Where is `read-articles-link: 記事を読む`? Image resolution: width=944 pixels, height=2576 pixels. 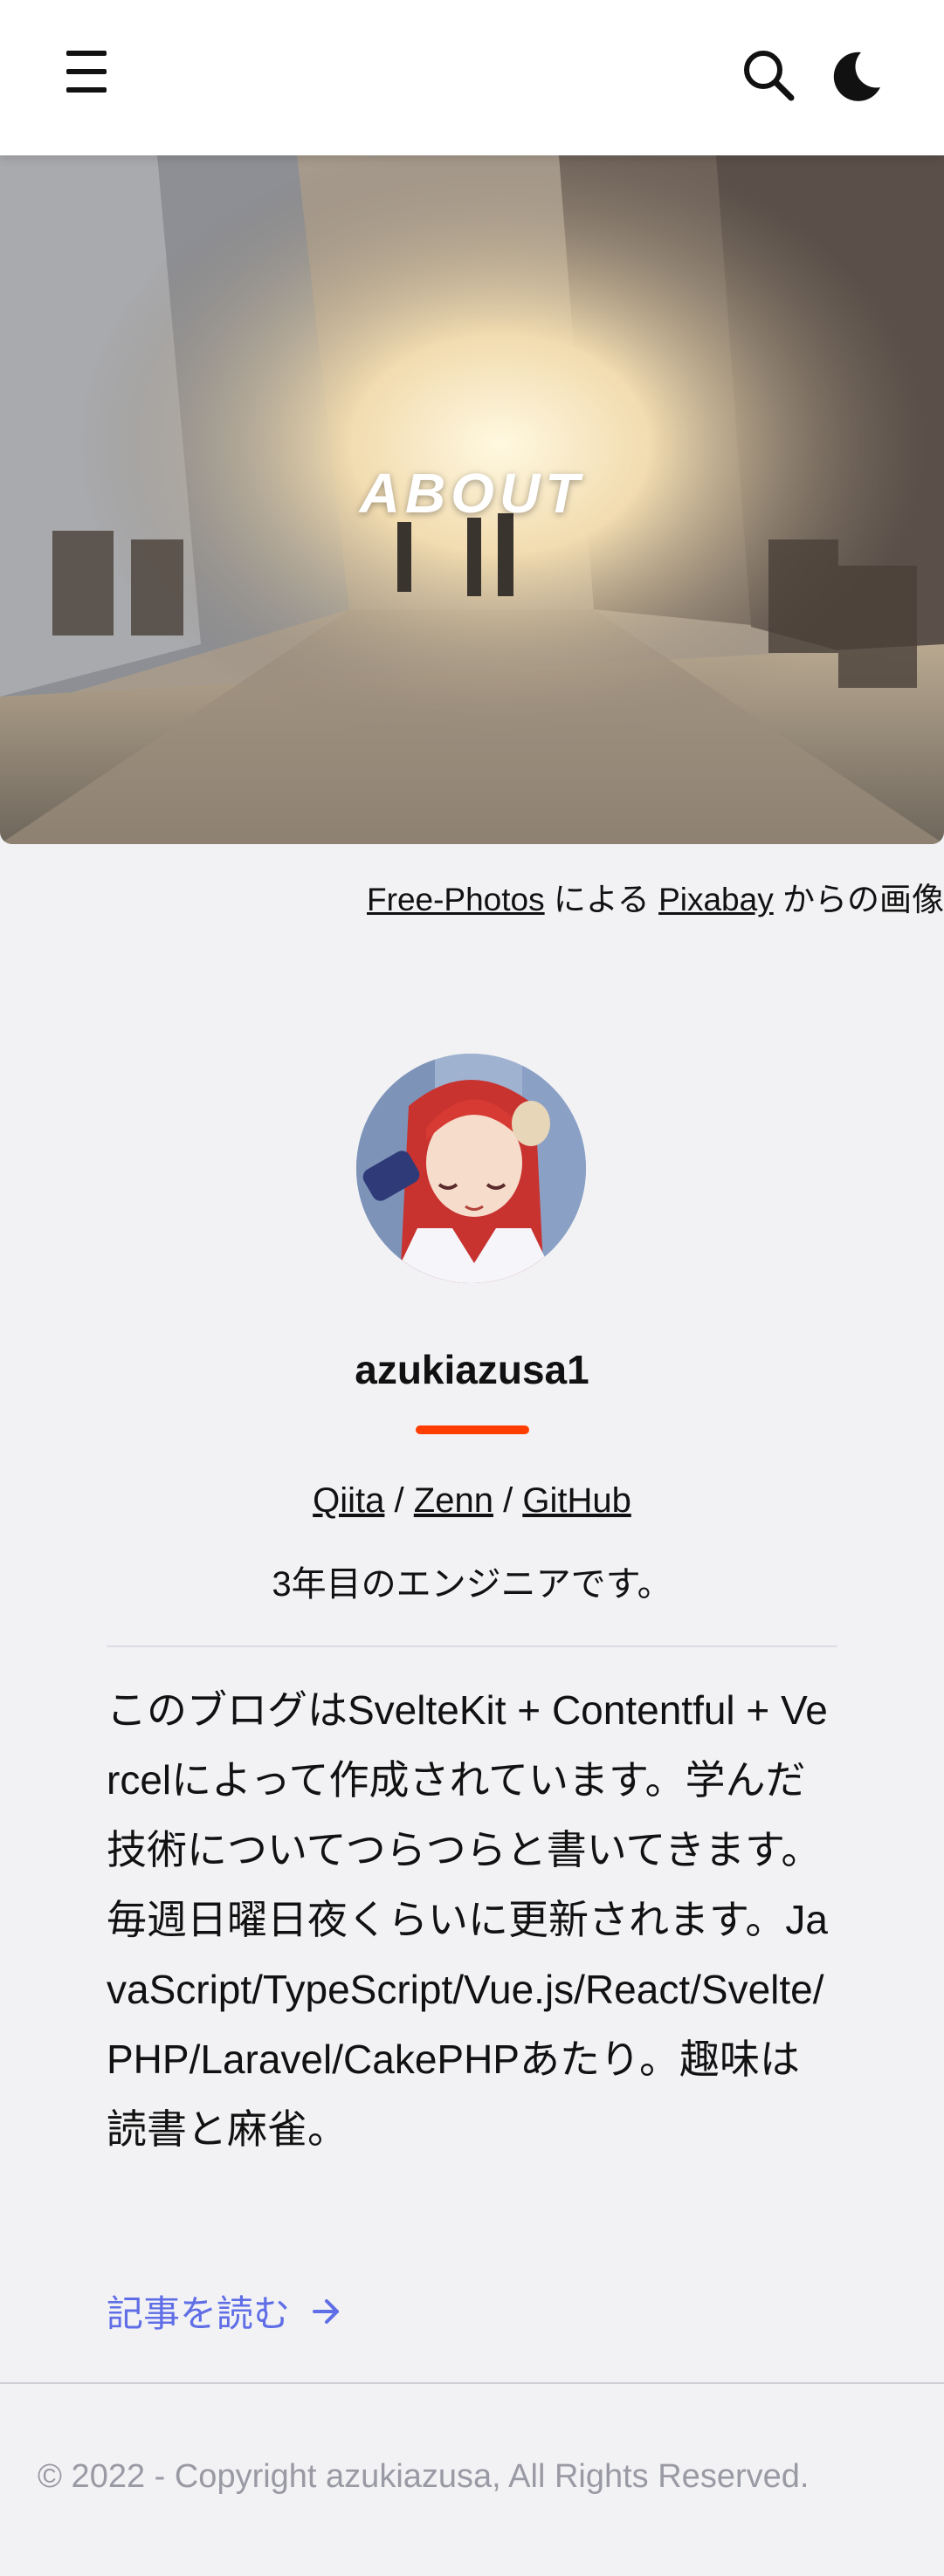 read-articles-link: 記事を読む is located at coordinates (224, 2311).